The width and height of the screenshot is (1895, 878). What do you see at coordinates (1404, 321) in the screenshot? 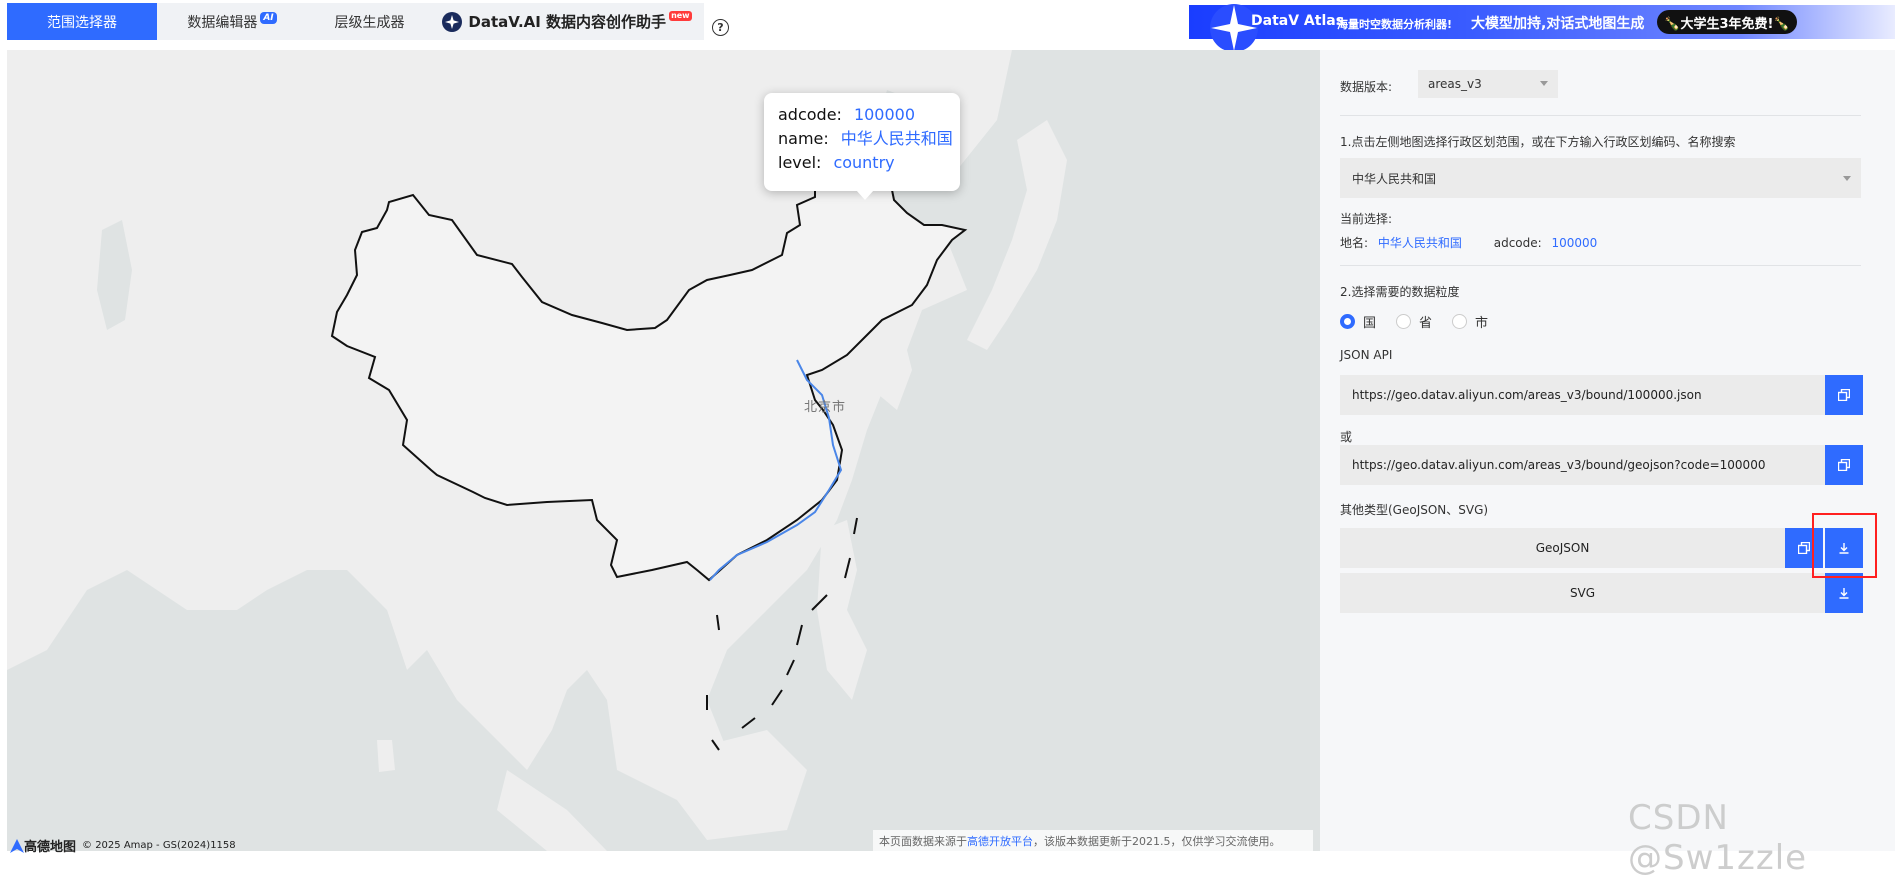
I see `radio-province` at bounding box center [1404, 321].